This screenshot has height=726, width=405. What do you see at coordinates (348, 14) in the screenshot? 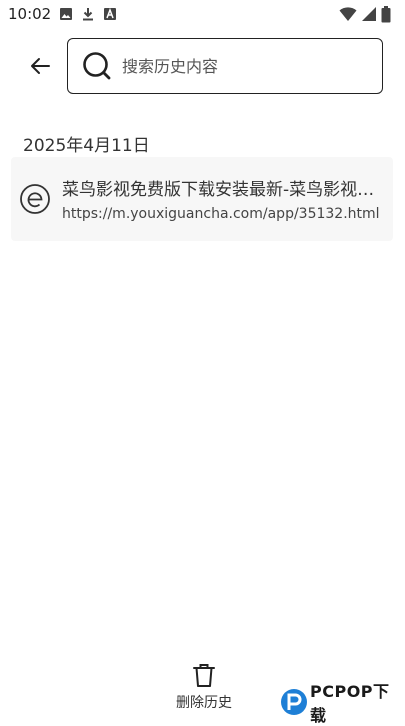
I see `wifi-icon` at bounding box center [348, 14].